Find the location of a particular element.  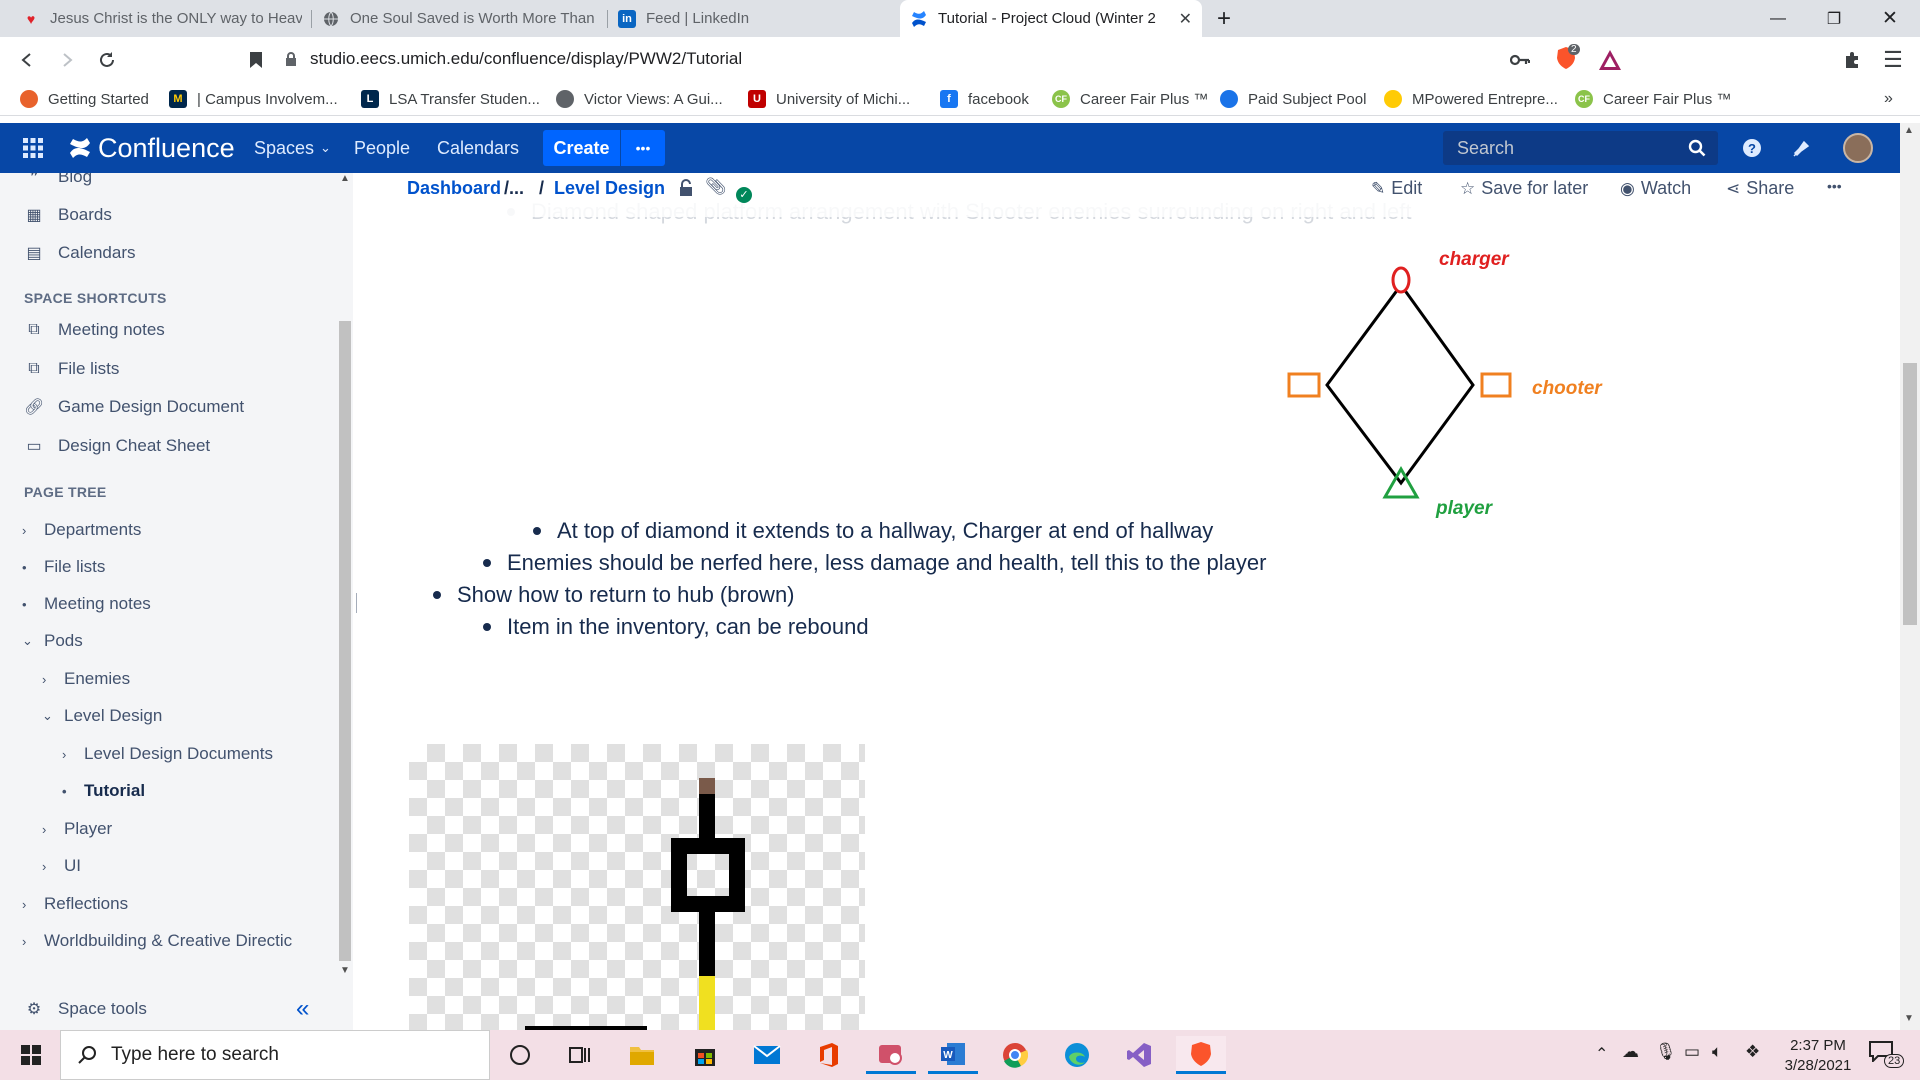

task-view-icon is located at coordinates (580, 1055).